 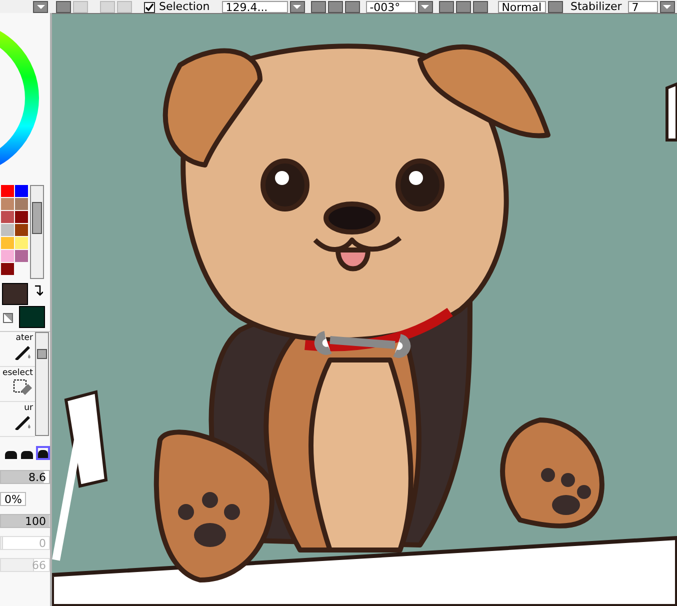 What do you see at coordinates (38, 290) in the screenshot?
I see `swap-arrow-icon` at bounding box center [38, 290].